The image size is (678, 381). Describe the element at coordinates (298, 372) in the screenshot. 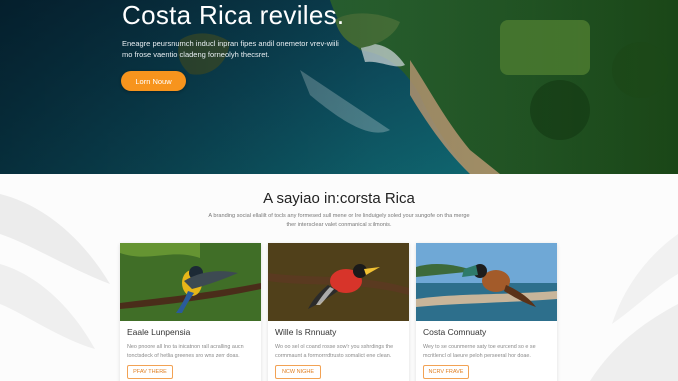

I see `card-button: NCW NIGHE` at that location.